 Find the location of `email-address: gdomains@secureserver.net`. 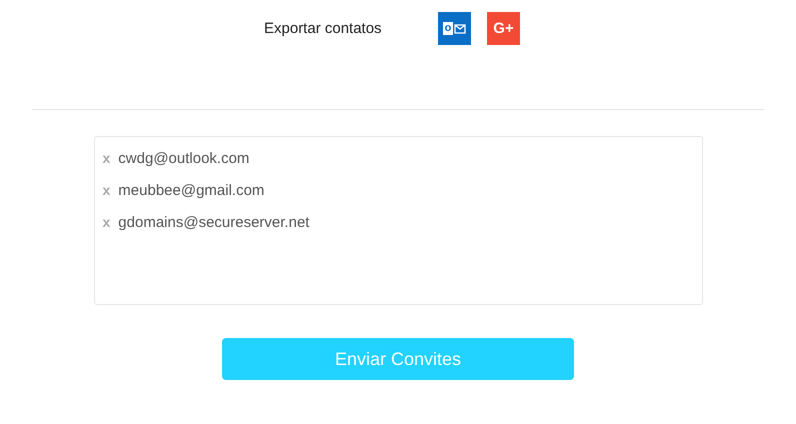

email-address: gdomains@secureserver.net is located at coordinates (214, 222).